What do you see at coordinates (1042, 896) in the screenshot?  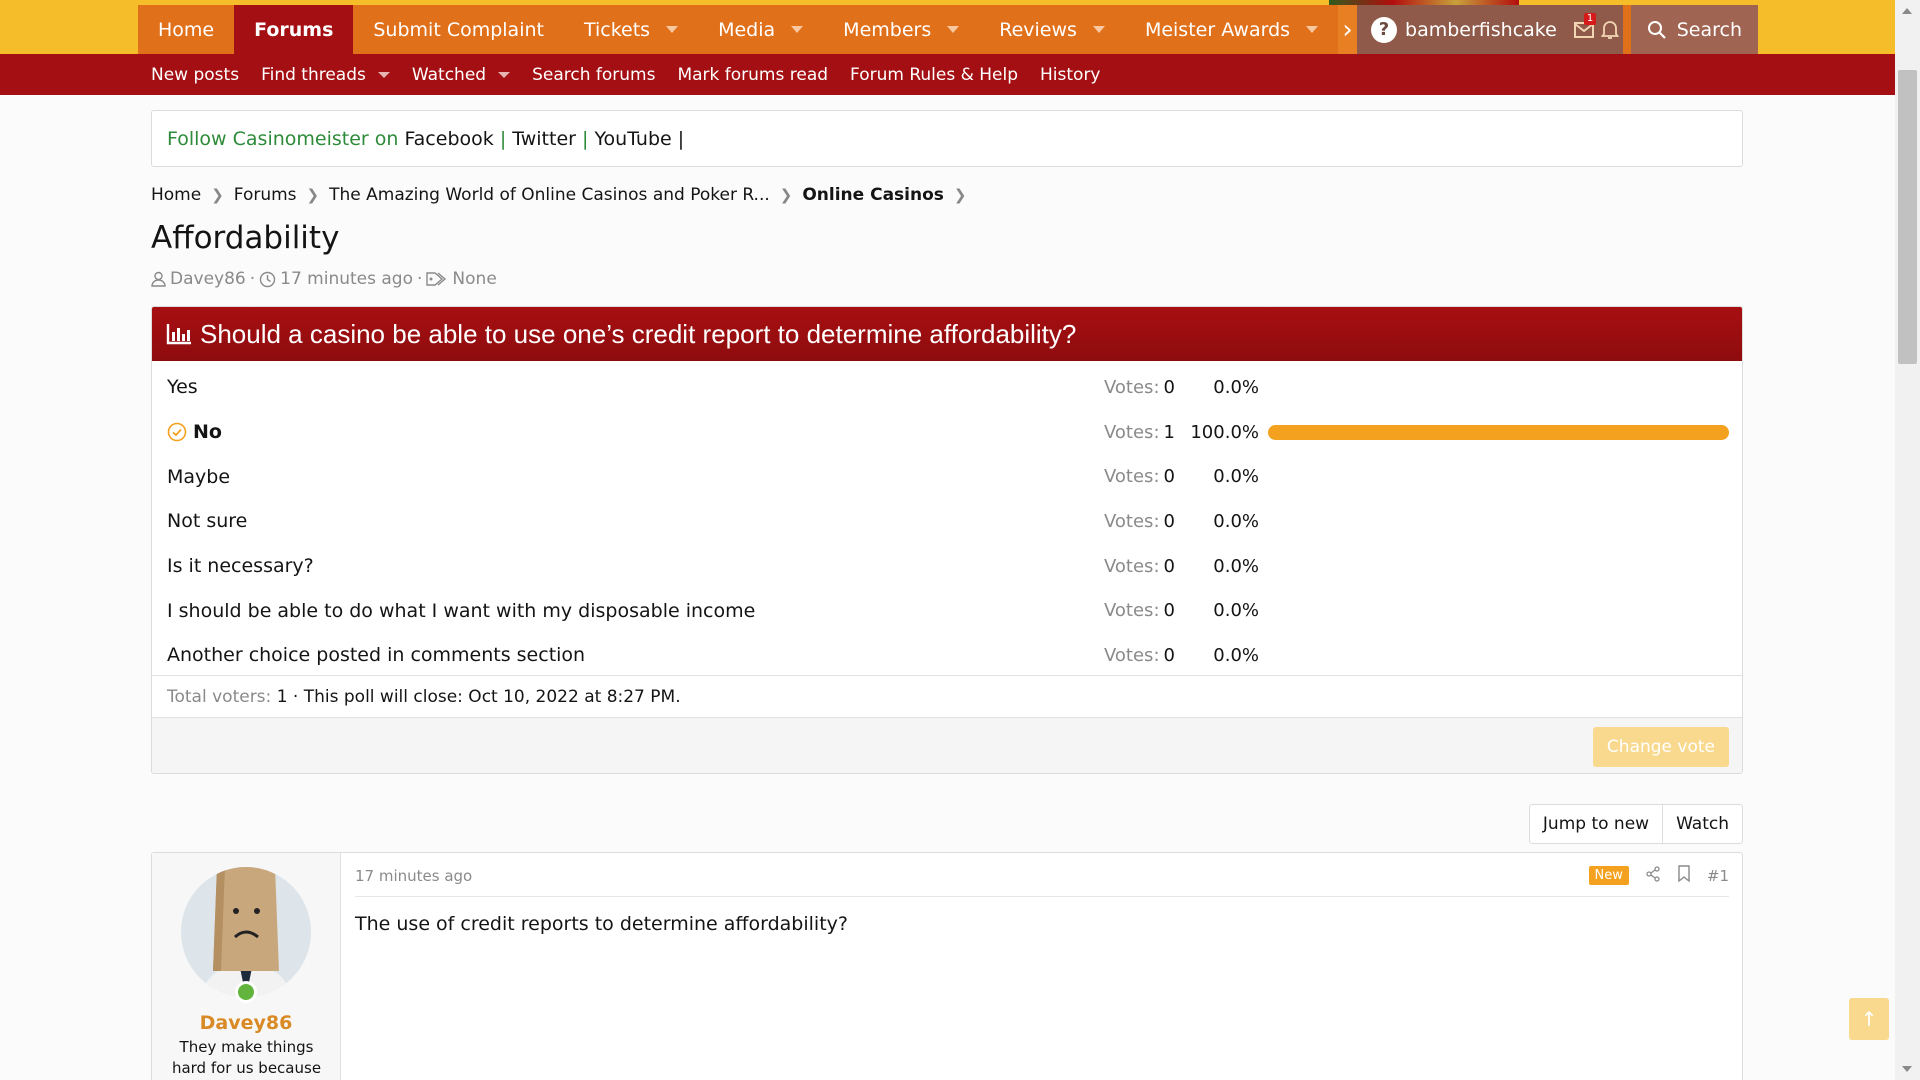 I see `divider` at bounding box center [1042, 896].